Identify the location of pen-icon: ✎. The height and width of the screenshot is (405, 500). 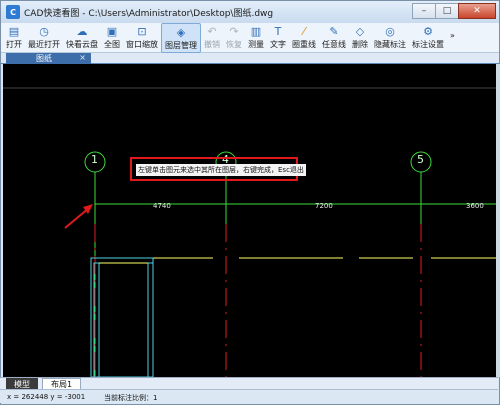
(334, 31).